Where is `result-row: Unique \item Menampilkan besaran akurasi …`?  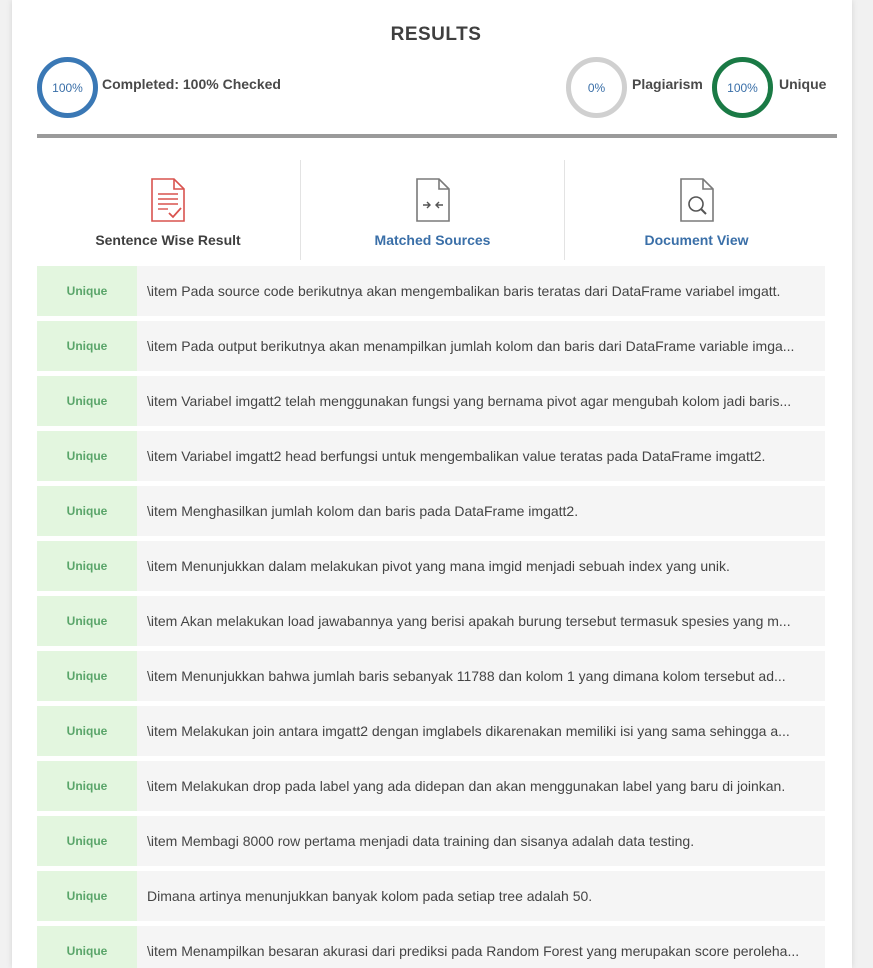 result-row: Unique \item Menampilkan besaran akurasi … is located at coordinates (431, 947).